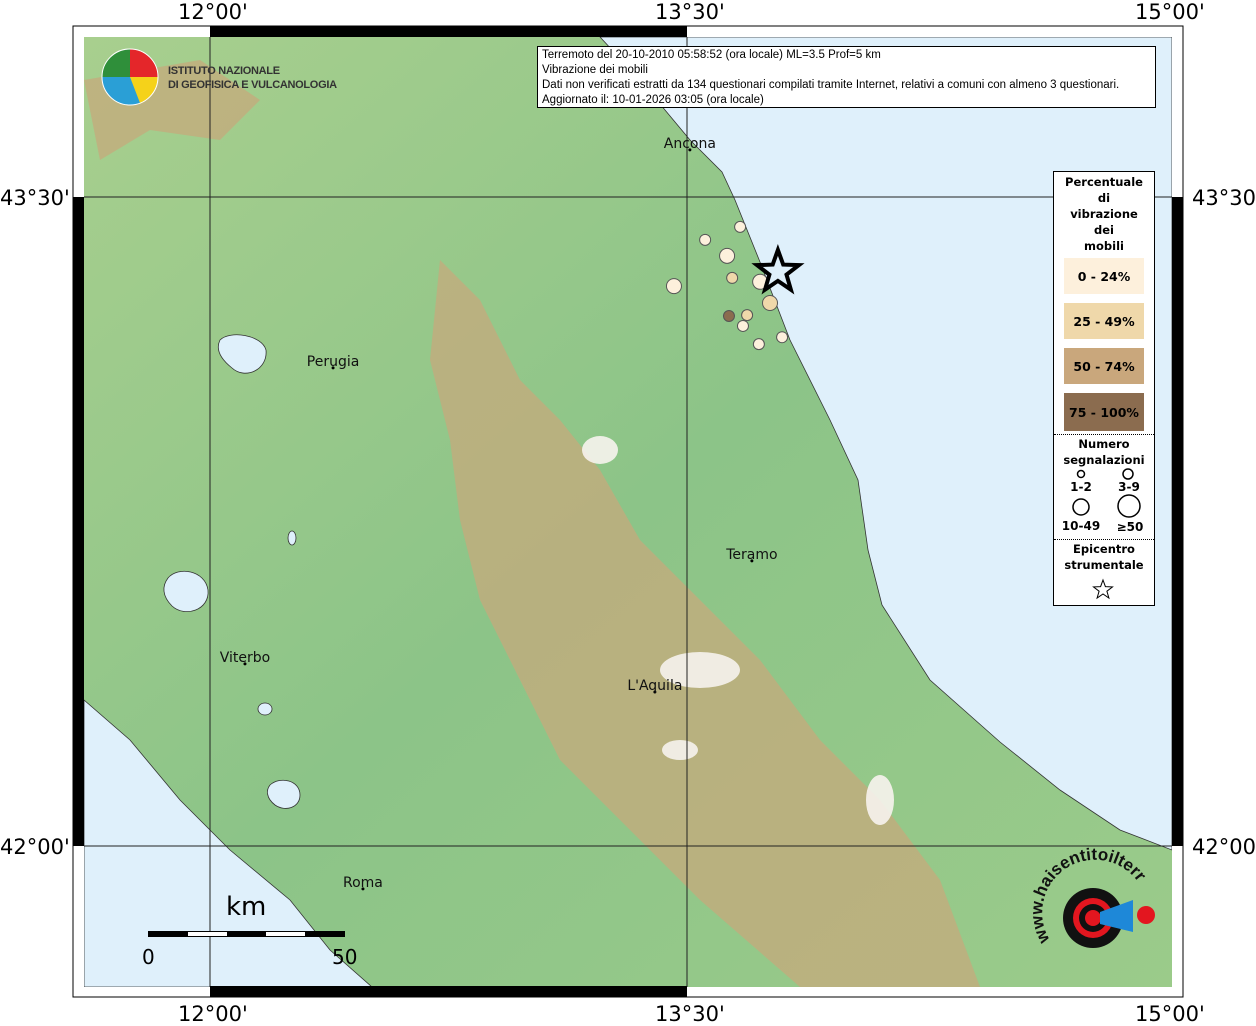 The width and height of the screenshot is (1256, 1026). I want to click on legend-size-title: Numero segnalazioni, so click(1104, 452).